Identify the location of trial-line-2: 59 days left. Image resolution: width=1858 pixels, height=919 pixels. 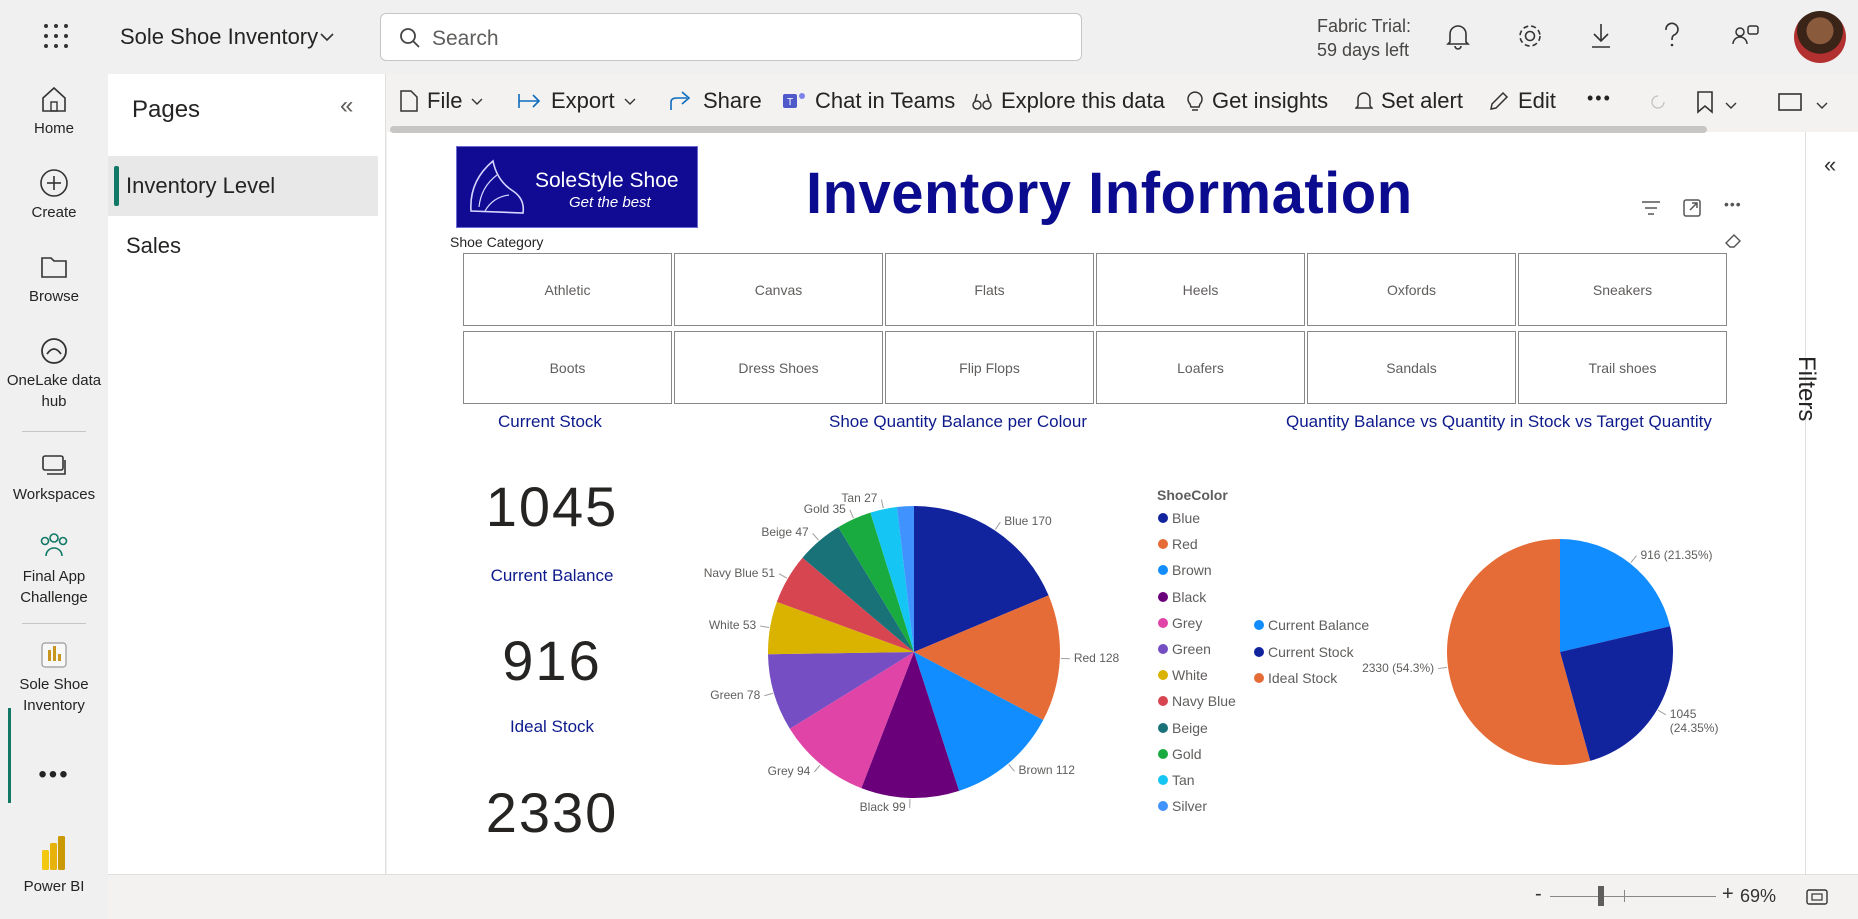
(1363, 50).